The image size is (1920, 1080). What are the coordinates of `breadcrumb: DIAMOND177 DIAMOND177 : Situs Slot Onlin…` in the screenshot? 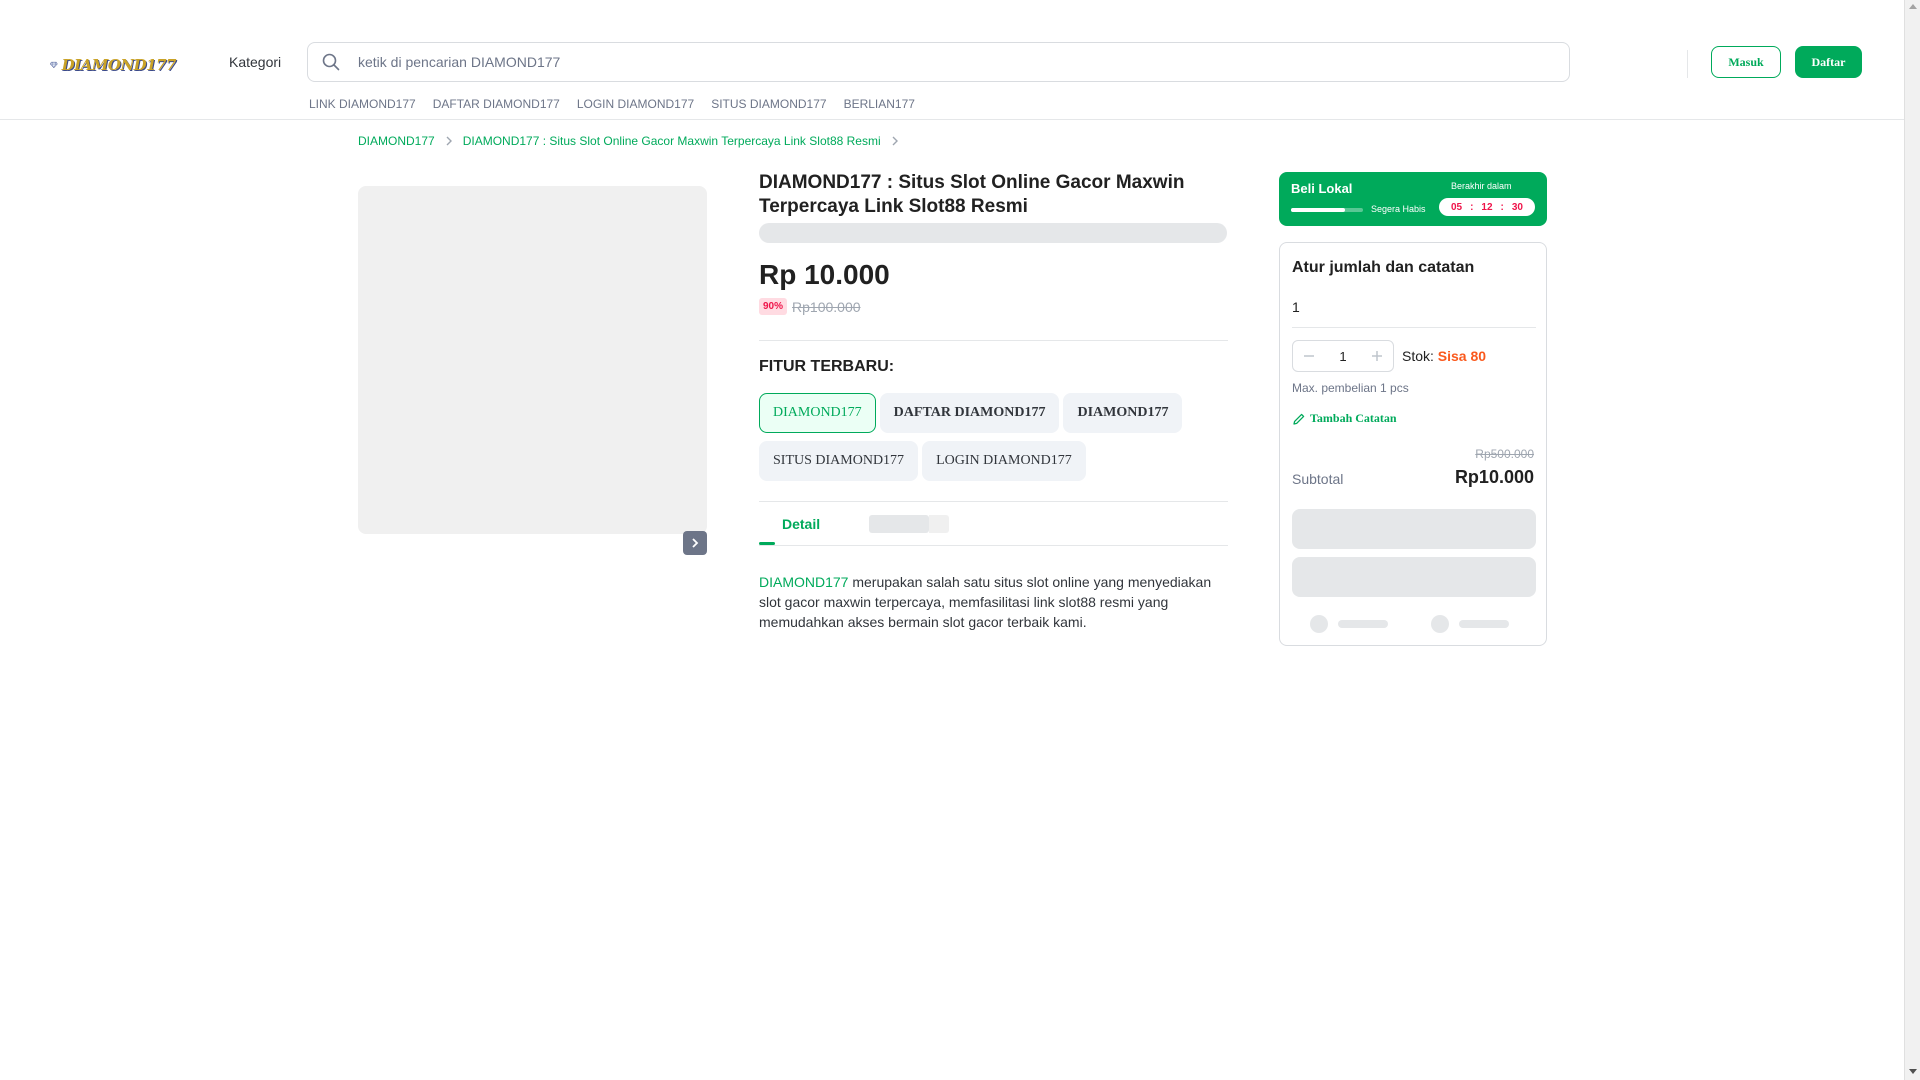 It's located at (633, 141).